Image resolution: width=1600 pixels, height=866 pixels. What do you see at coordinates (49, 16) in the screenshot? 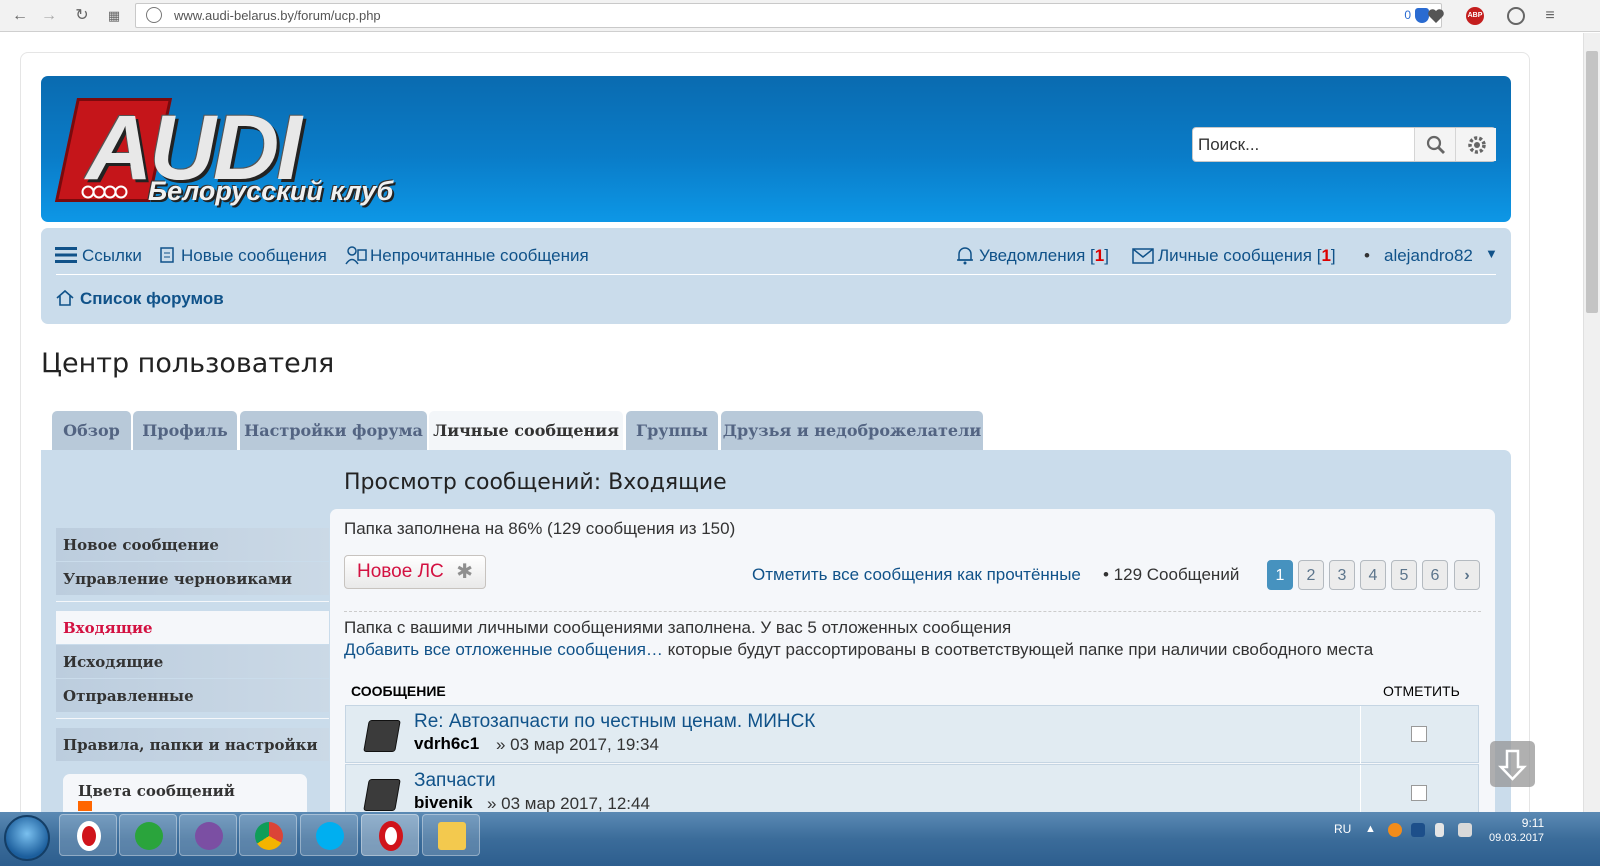
I see `forward-arrow-icon: →` at bounding box center [49, 16].